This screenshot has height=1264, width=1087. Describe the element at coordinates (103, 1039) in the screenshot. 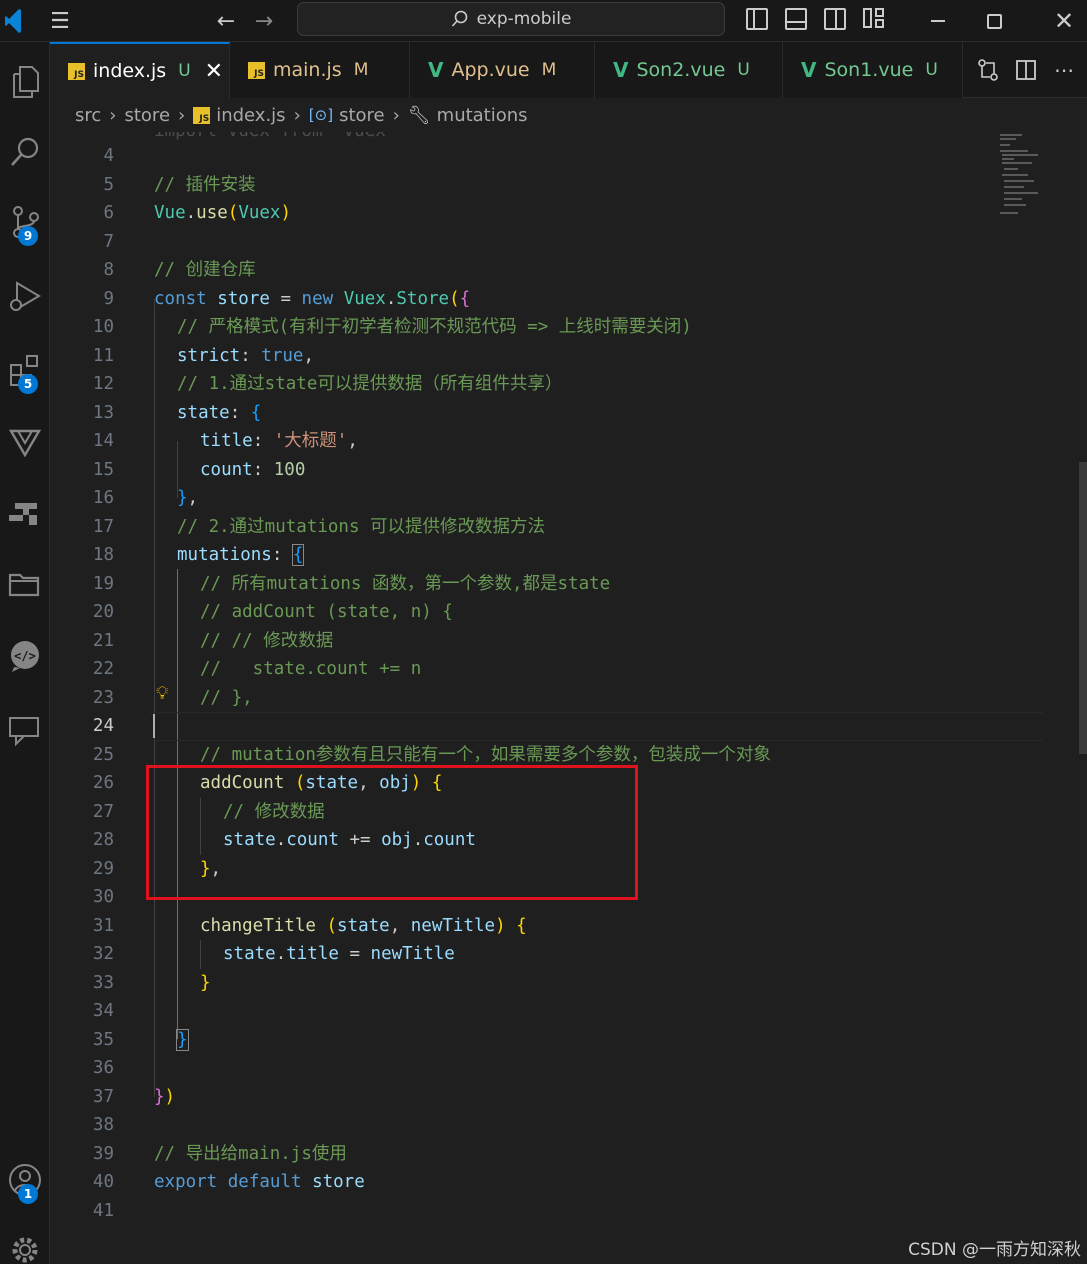

I see `line-number: 35` at that location.